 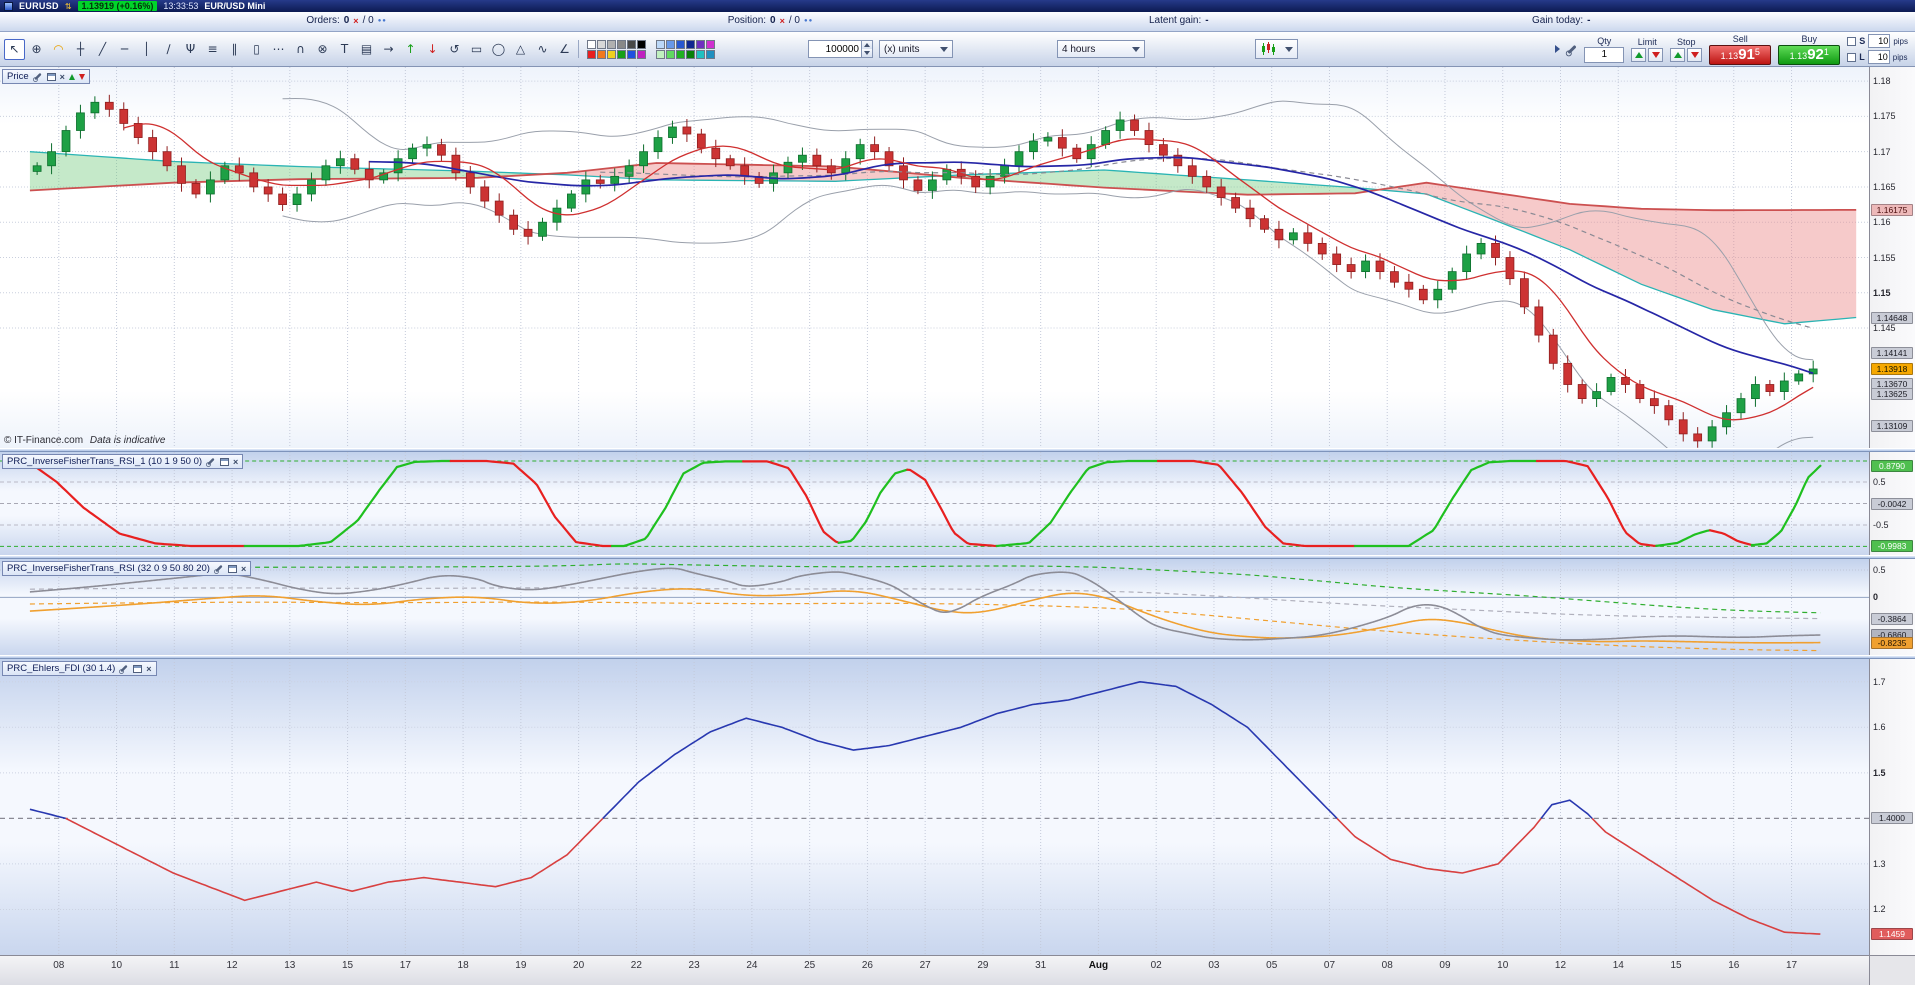 What do you see at coordinates (1852, 41) in the screenshot?
I see `stop-loss-checkbox` at bounding box center [1852, 41].